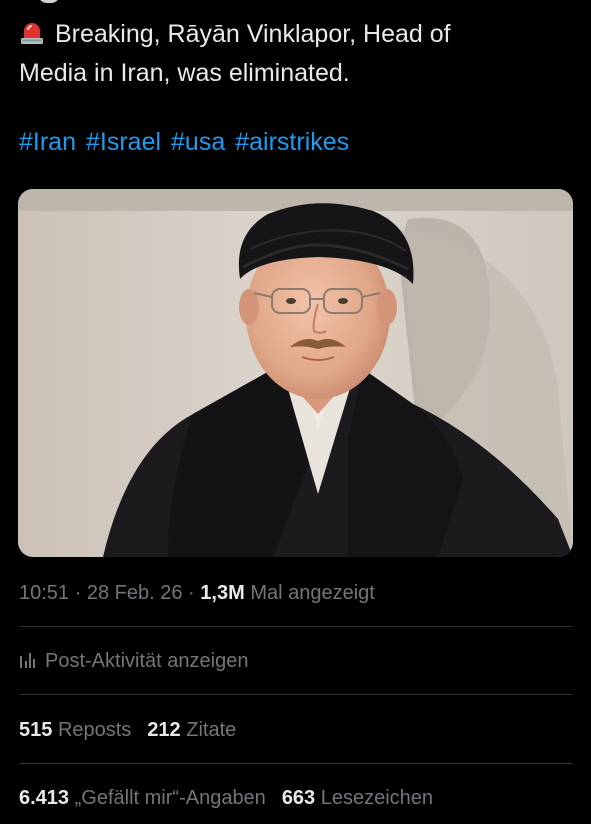 This screenshot has height=824, width=591. Describe the element at coordinates (292, 142) in the screenshot. I see `hashtag-airstrikes: #airstrikes` at that location.